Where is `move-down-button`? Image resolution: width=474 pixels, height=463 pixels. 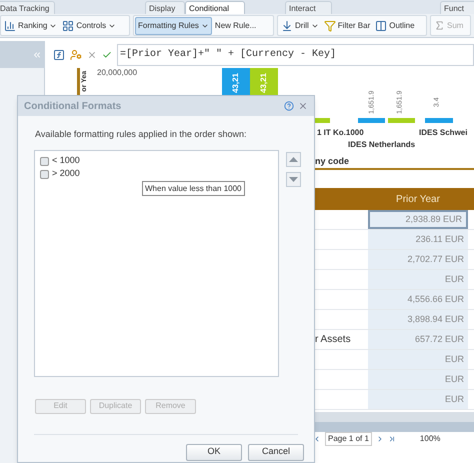
move-down-button is located at coordinates (293, 179).